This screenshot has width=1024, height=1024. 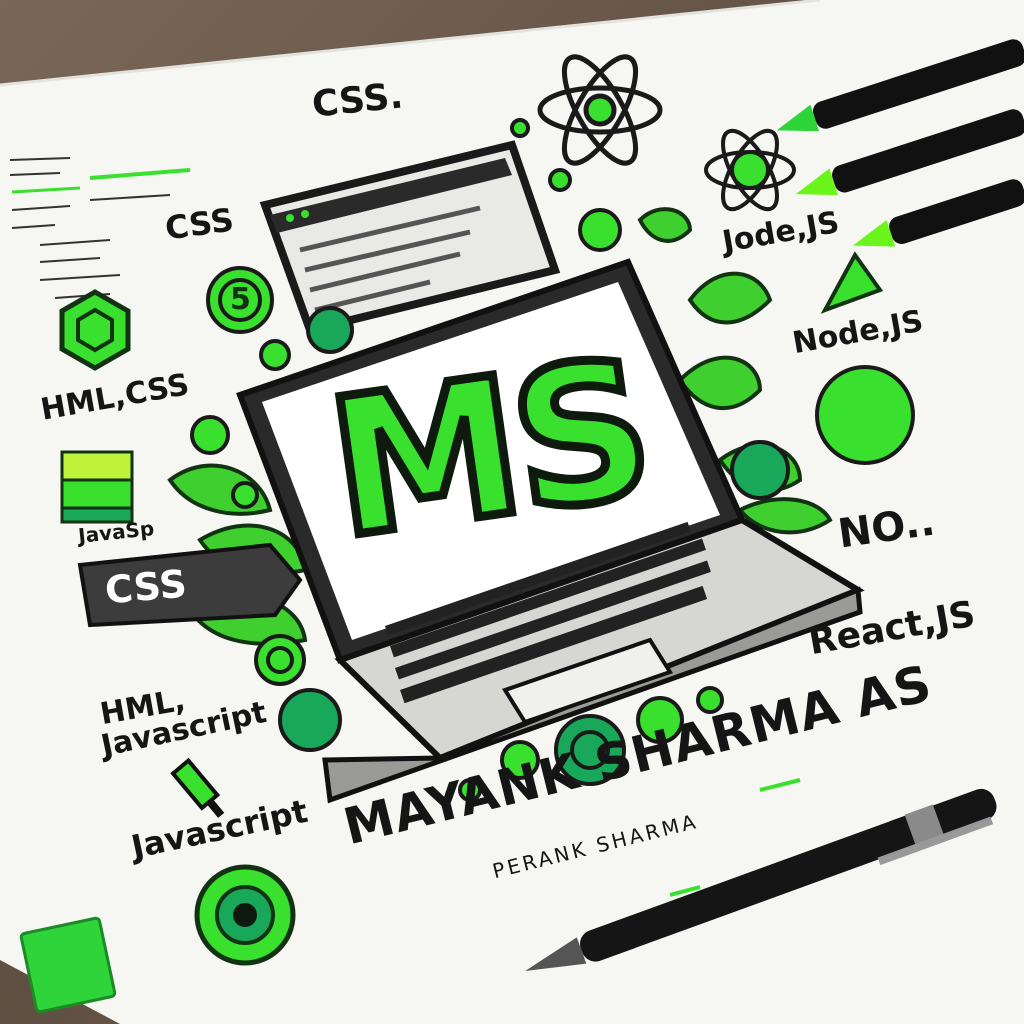 What do you see at coordinates (488, 450) in the screenshot?
I see `ms-logo: MS` at bounding box center [488, 450].